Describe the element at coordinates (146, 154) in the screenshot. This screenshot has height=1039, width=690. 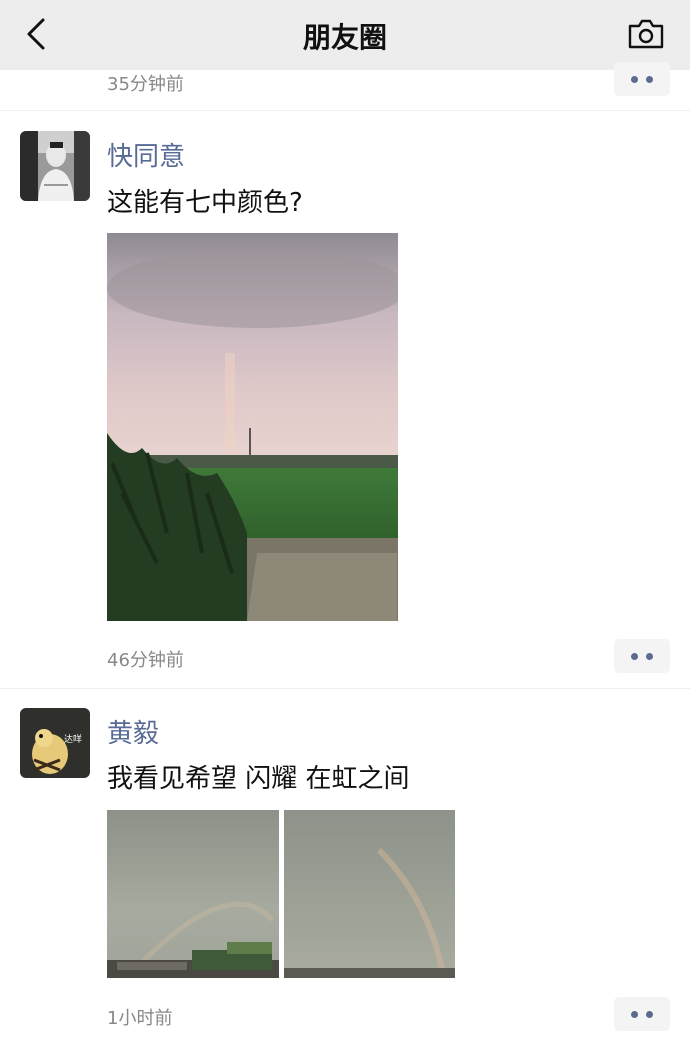
I see `post-author-name: 快同意` at that location.